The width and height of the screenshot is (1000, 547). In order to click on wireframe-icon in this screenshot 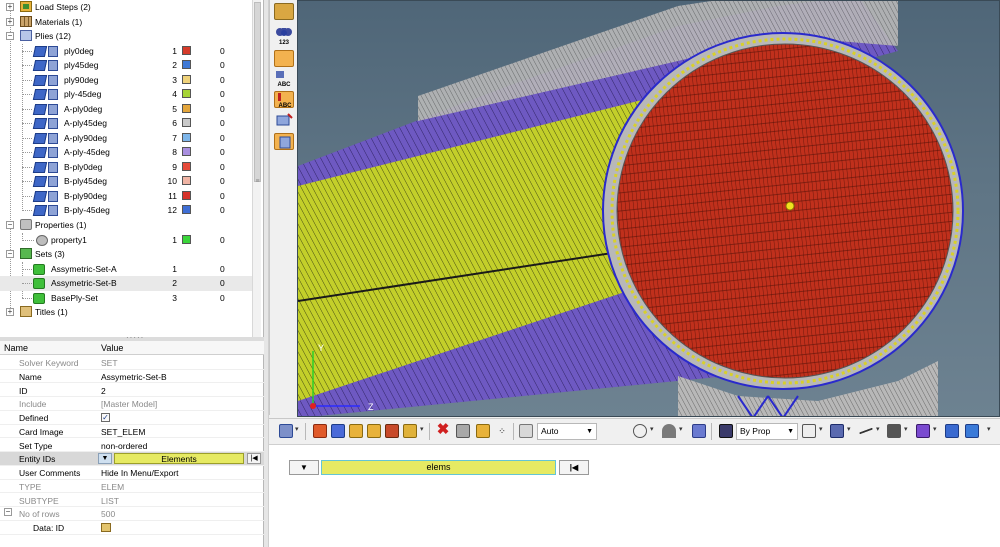, I will do `click(809, 431)`.